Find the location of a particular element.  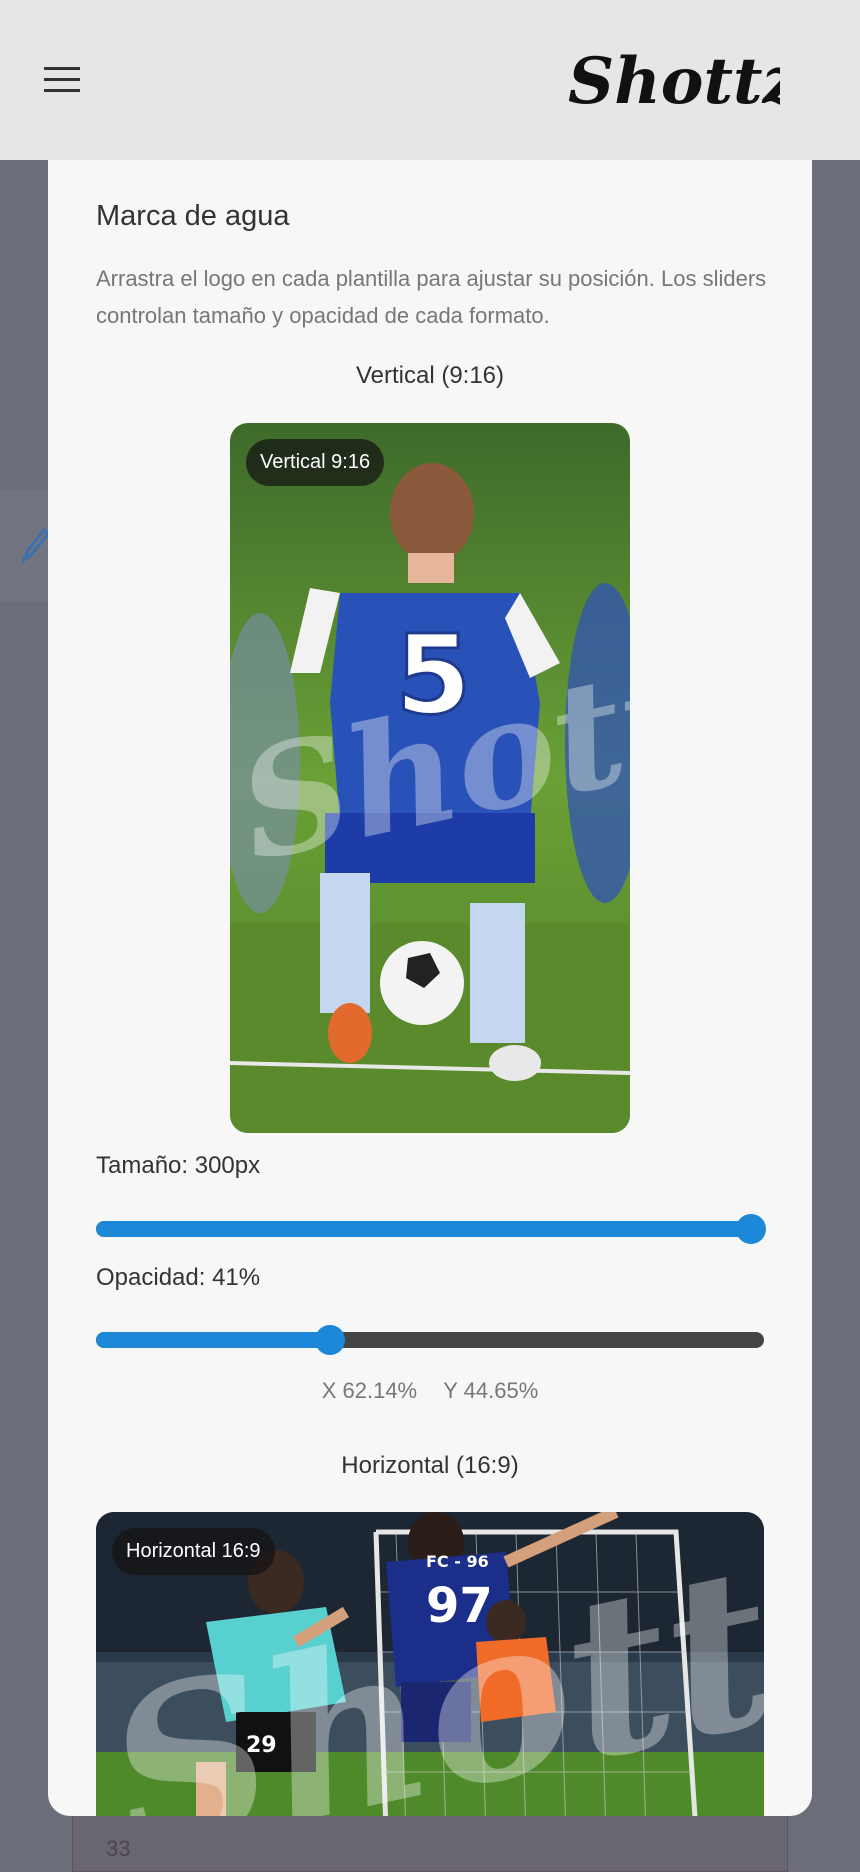

opacity-slider-fill is located at coordinates (213, 1340).